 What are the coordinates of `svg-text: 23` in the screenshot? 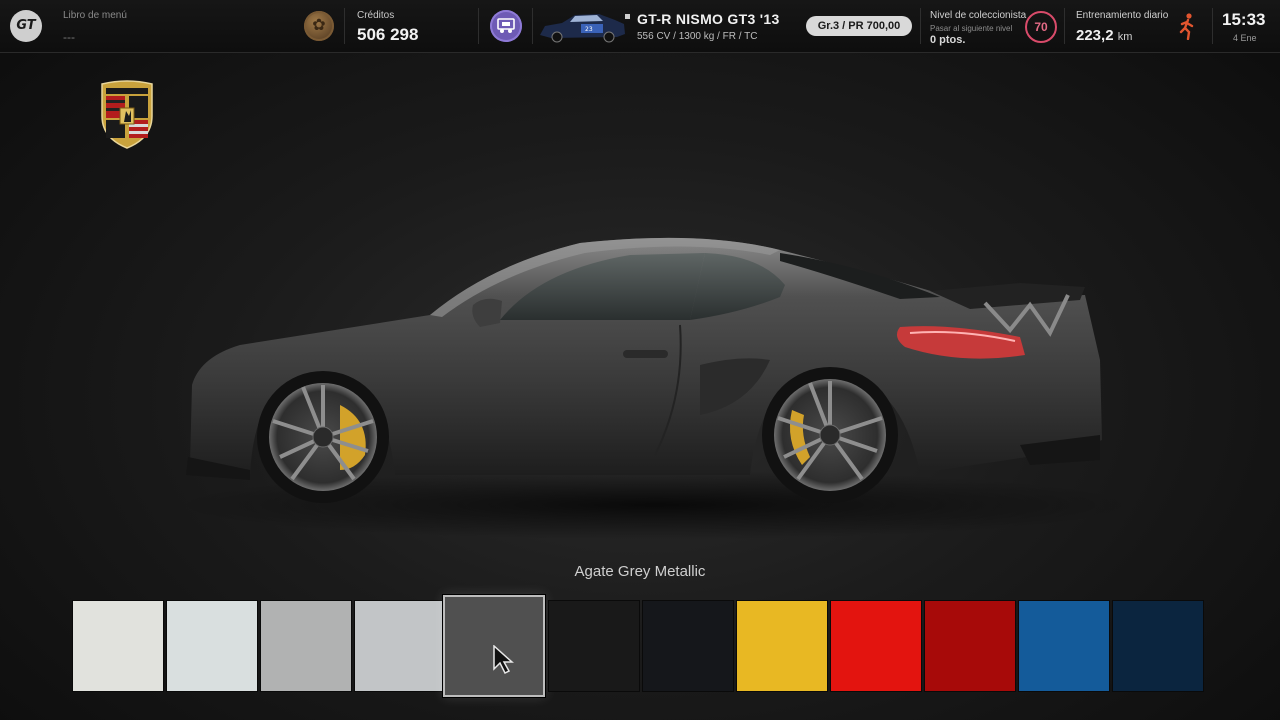 It's located at (589, 29).